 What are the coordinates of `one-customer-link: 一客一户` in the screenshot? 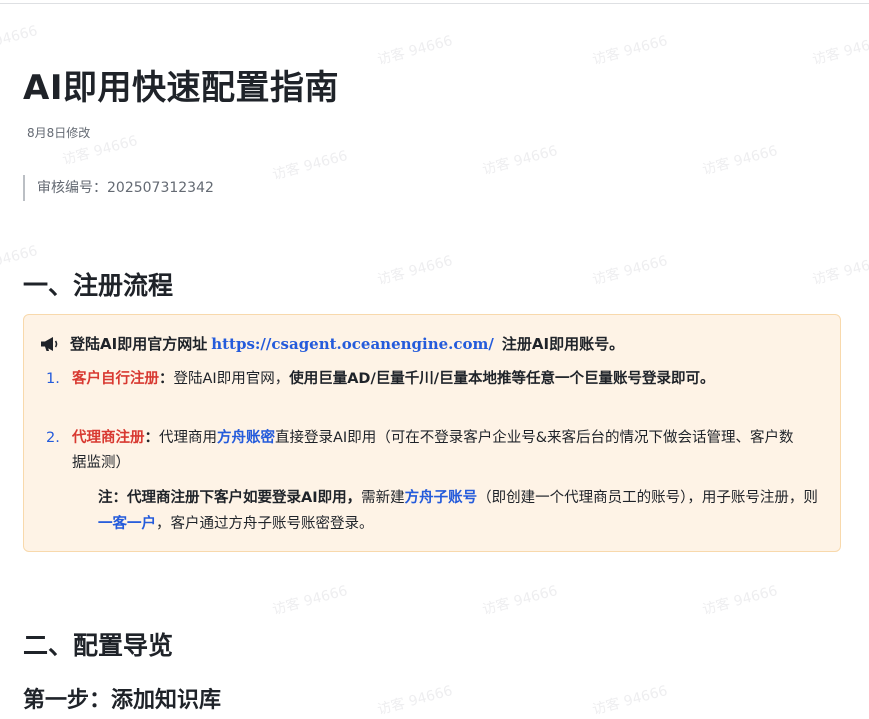 It's located at (127, 524).